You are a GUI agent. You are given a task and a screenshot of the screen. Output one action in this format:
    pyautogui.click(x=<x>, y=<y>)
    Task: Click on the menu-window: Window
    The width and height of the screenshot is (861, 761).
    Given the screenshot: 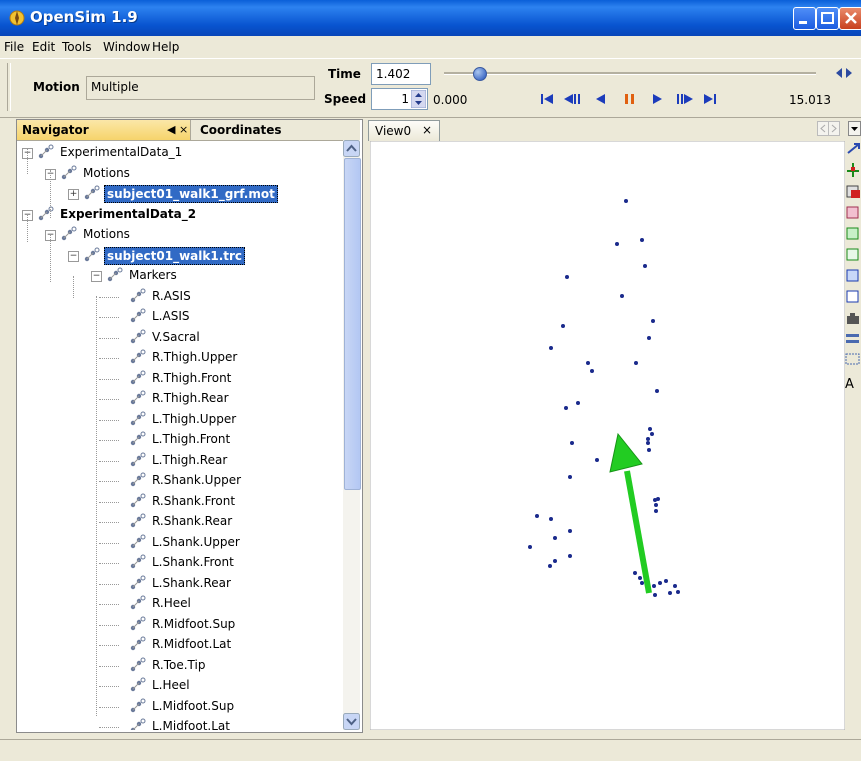 What is the action you would take?
    pyautogui.click(x=126, y=47)
    